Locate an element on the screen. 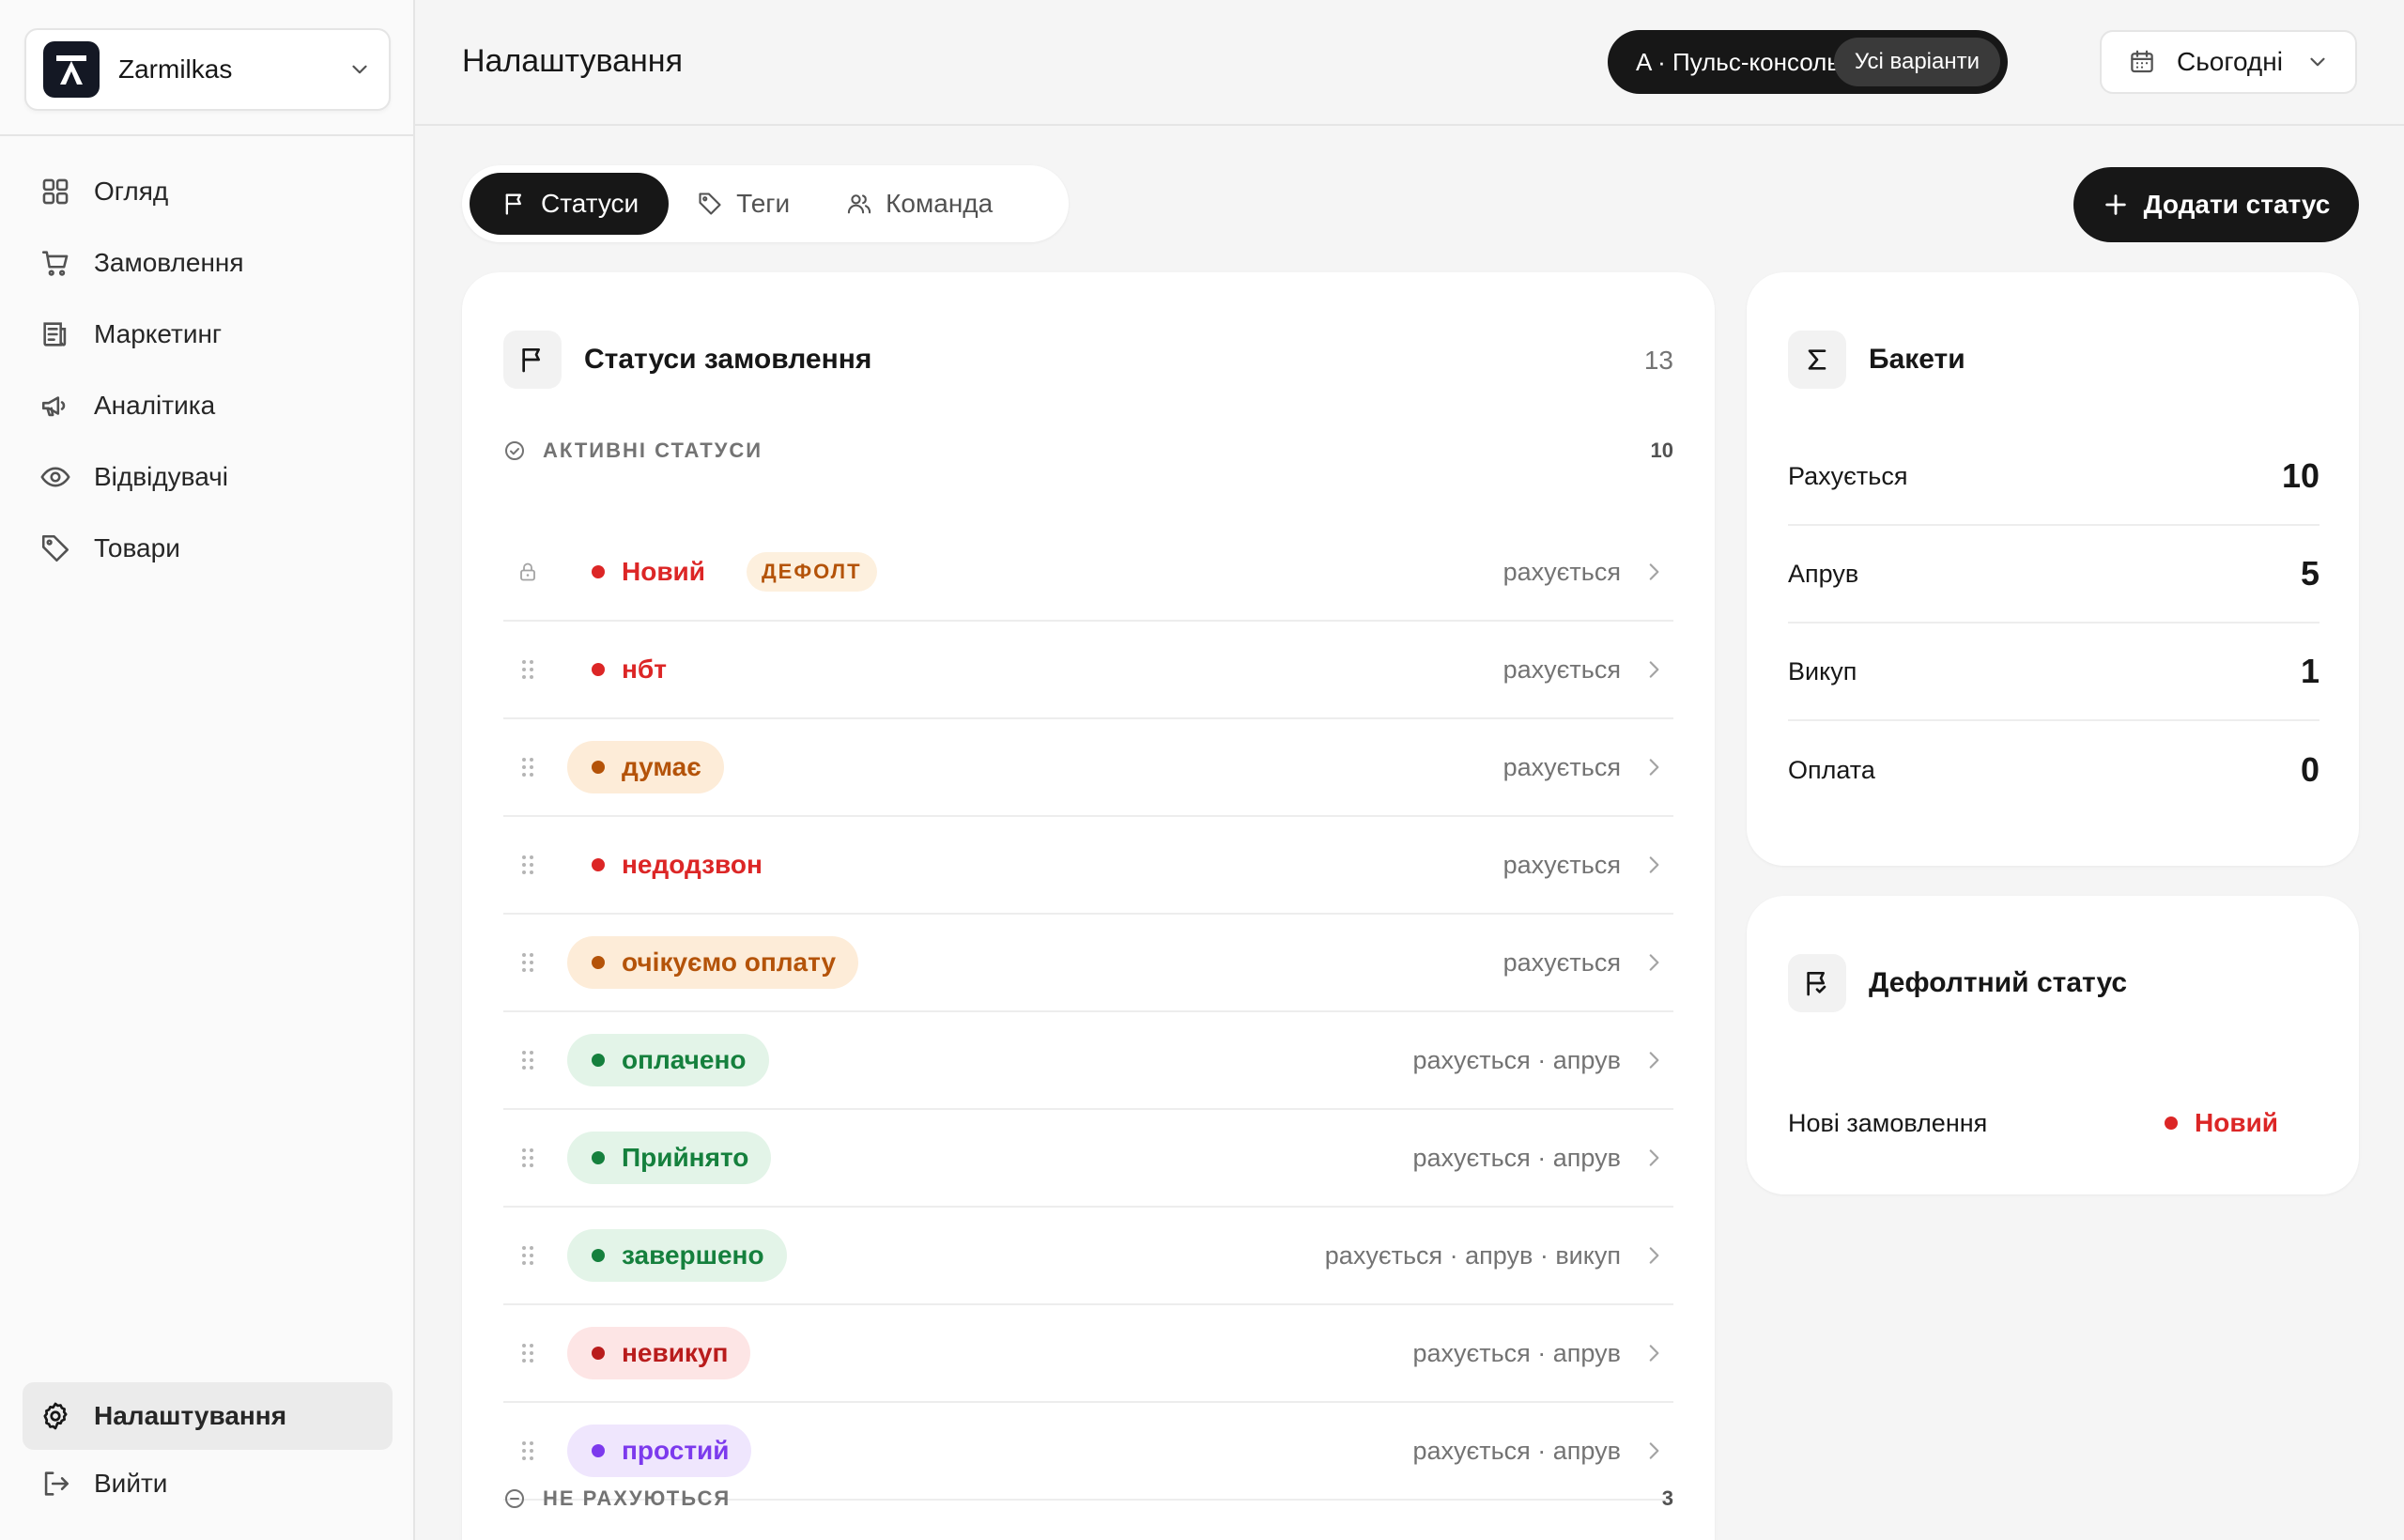  status-flags: рахується · апрув · викуп is located at coordinates (1472, 1255).